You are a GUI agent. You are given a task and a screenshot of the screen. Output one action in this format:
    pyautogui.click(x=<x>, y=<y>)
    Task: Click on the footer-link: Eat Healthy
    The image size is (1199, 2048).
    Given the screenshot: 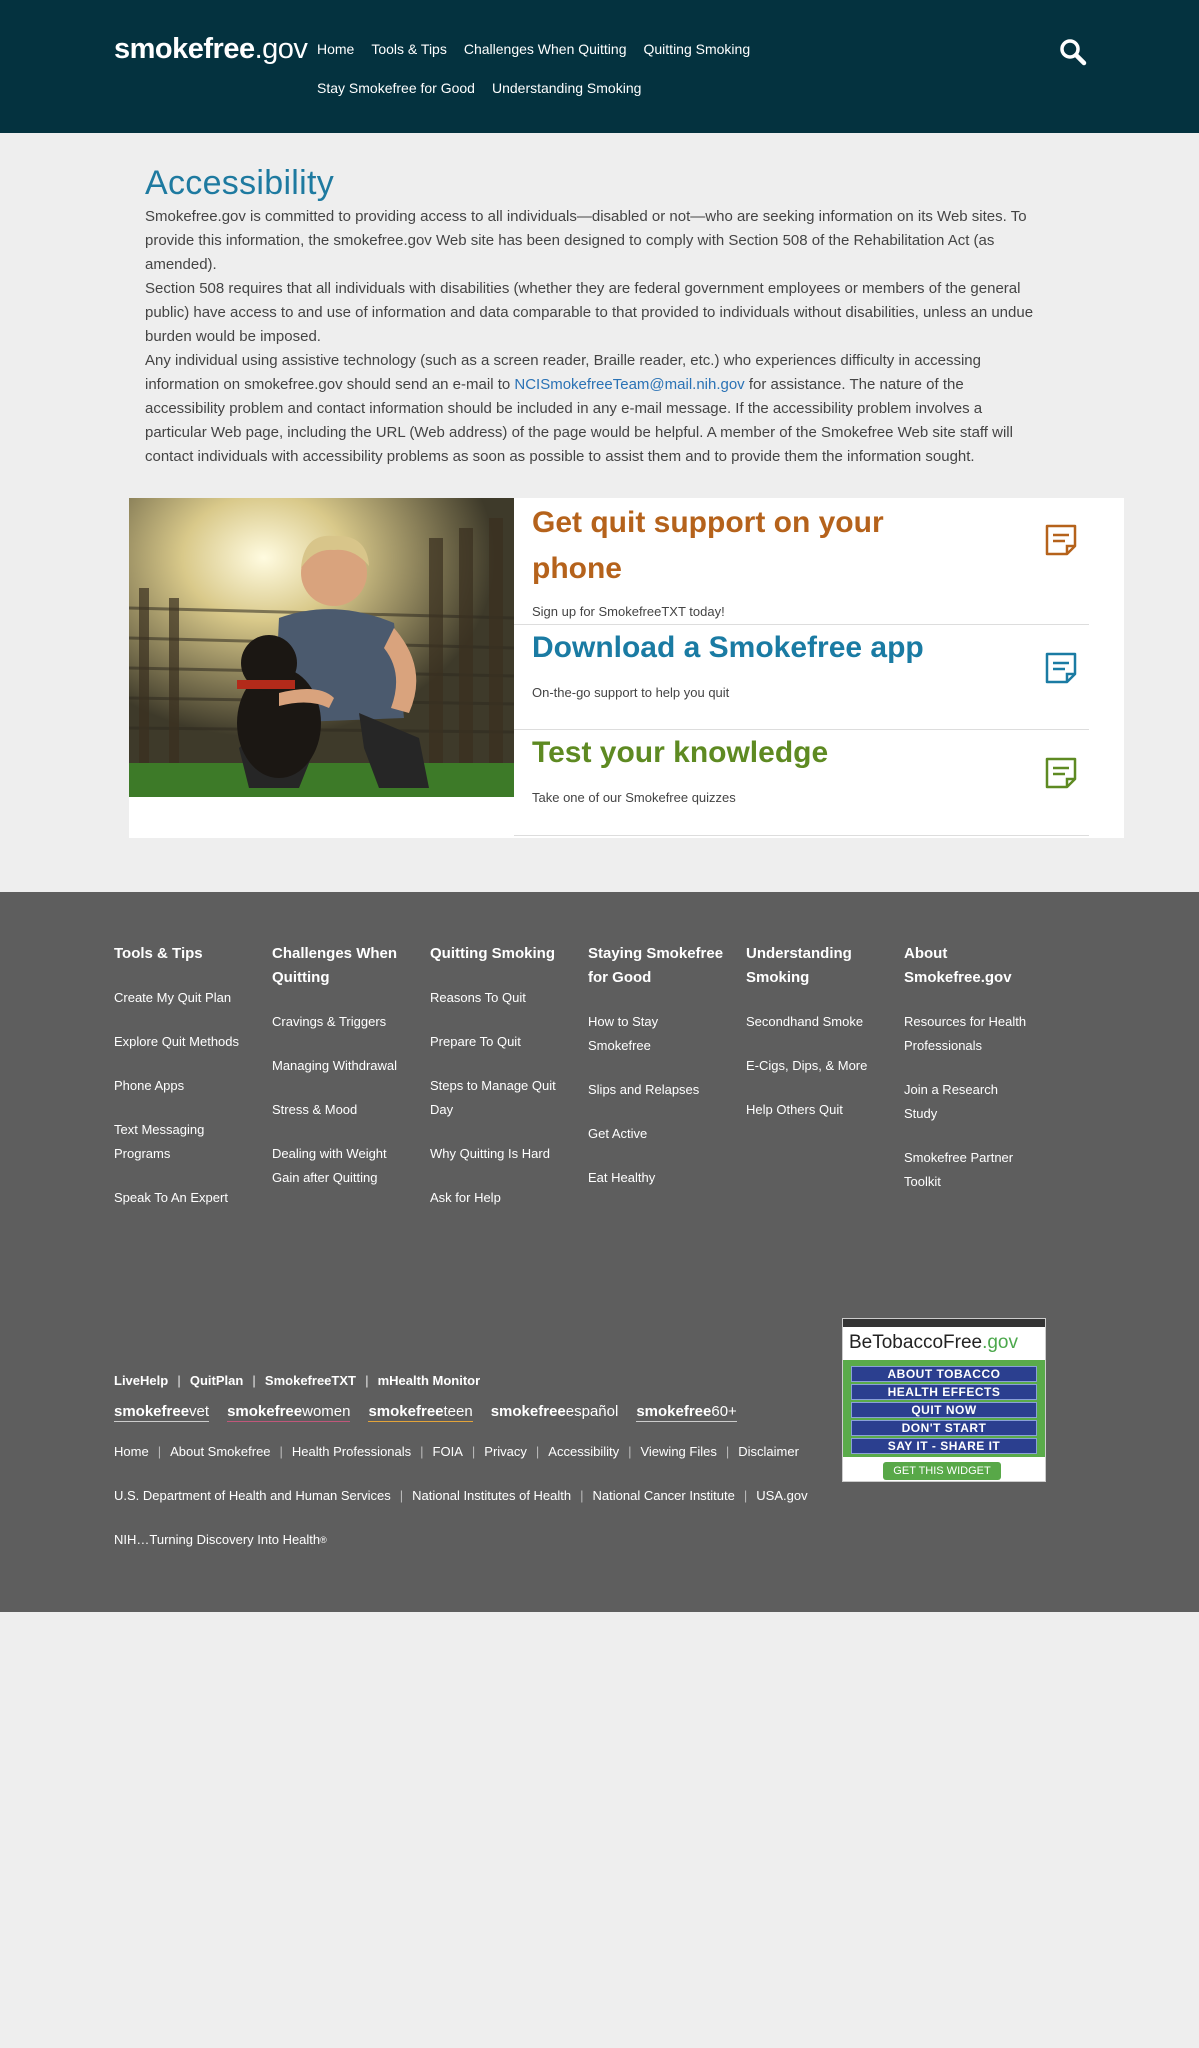 What is the action you would take?
    pyautogui.click(x=667, y=1178)
    